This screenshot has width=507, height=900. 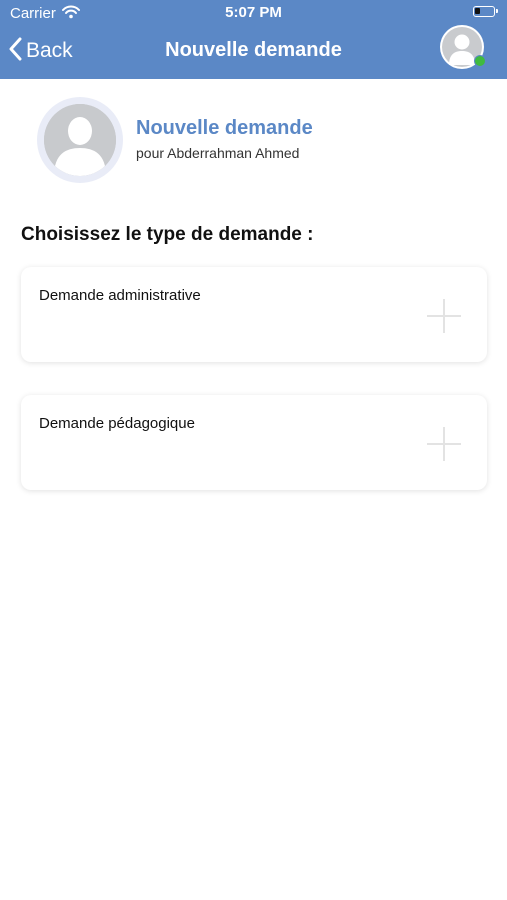 What do you see at coordinates (167, 234) in the screenshot?
I see `section-heading: Choisissez le type de demande :` at bounding box center [167, 234].